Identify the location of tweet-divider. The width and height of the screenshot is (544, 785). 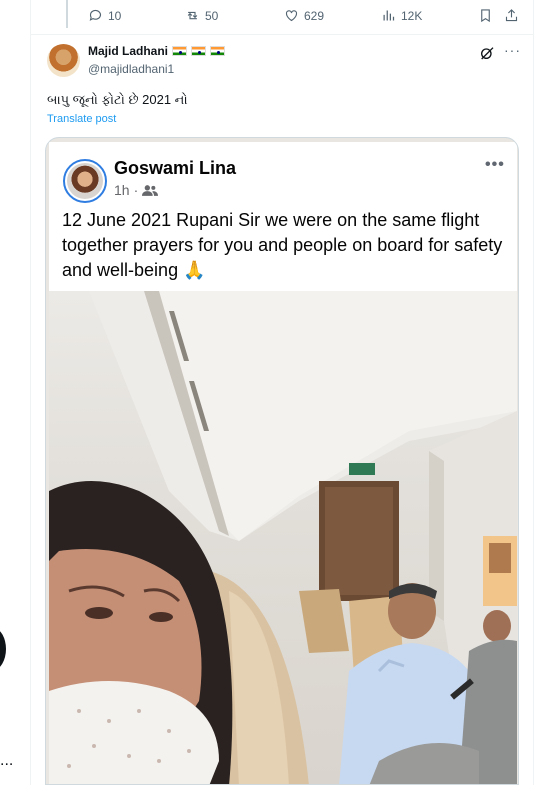
(282, 34).